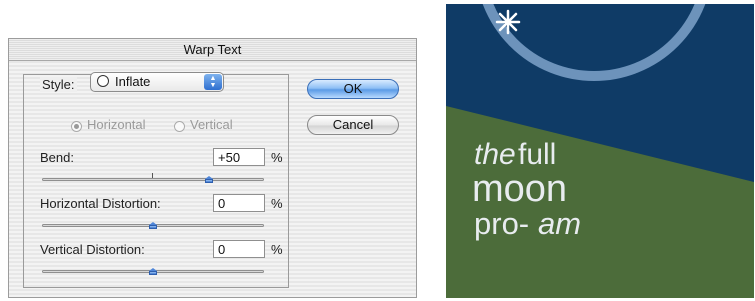 The width and height of the screenshot is (755, 301). Describe the element at coordinates (353, 125) in the screenshot. I see `cancel-button: Cancel` at that location.